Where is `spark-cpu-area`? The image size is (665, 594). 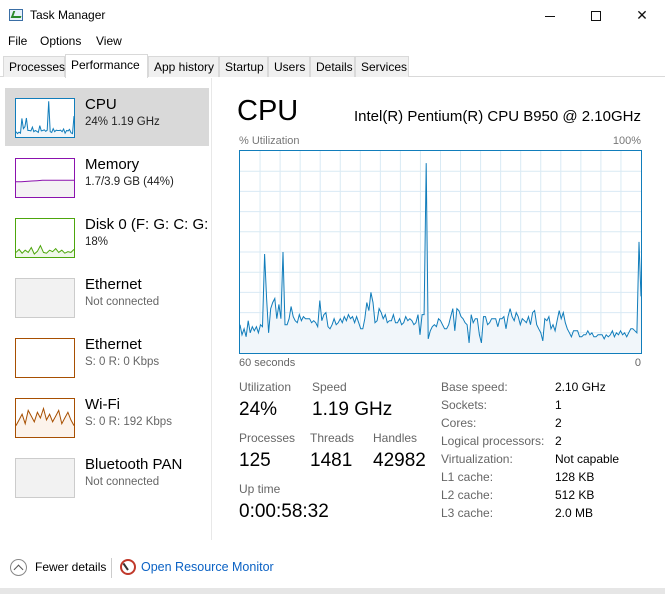
spark-cpu-area is located at coordinates (45, 119).